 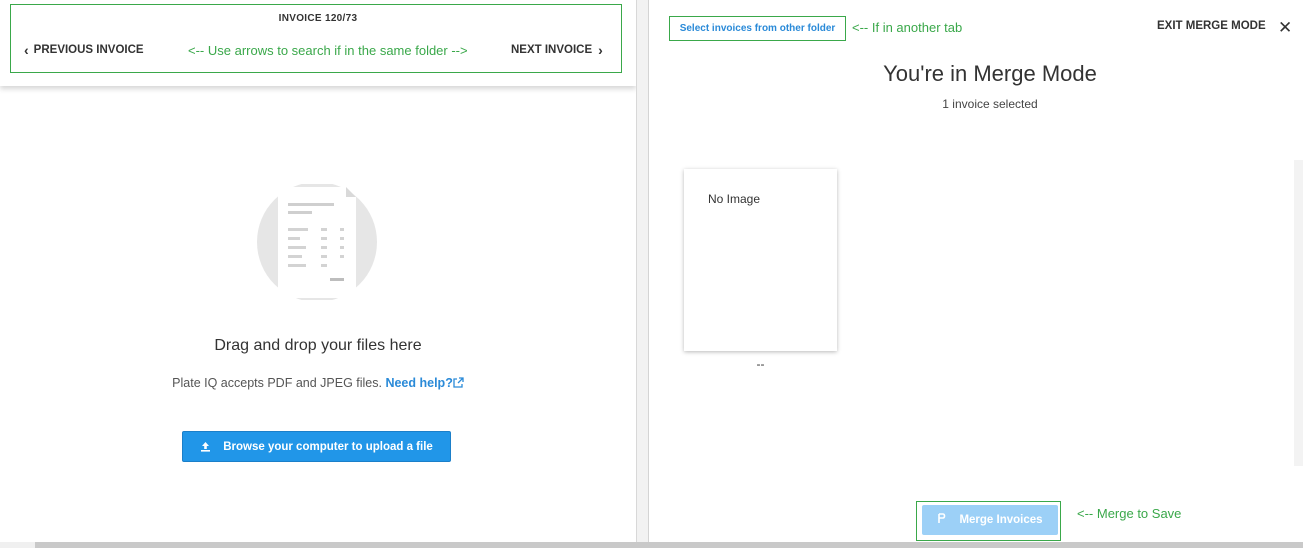 What do you see at coordinates (1129, 513) in the screenshot?
I see `merge-annotation: <-- Merge to Save` at bounding box center [1129, 513].